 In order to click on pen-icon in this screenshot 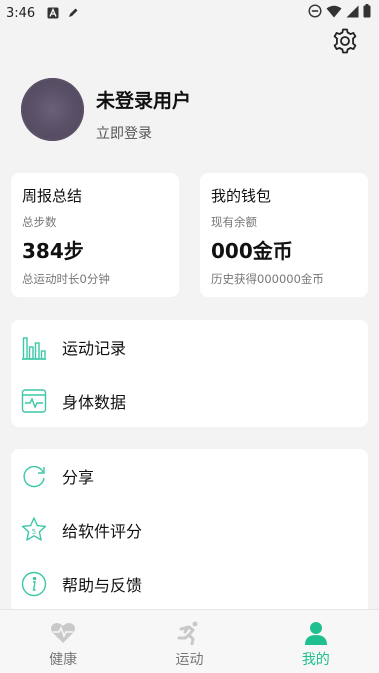, I will do `click(73, 13)`.